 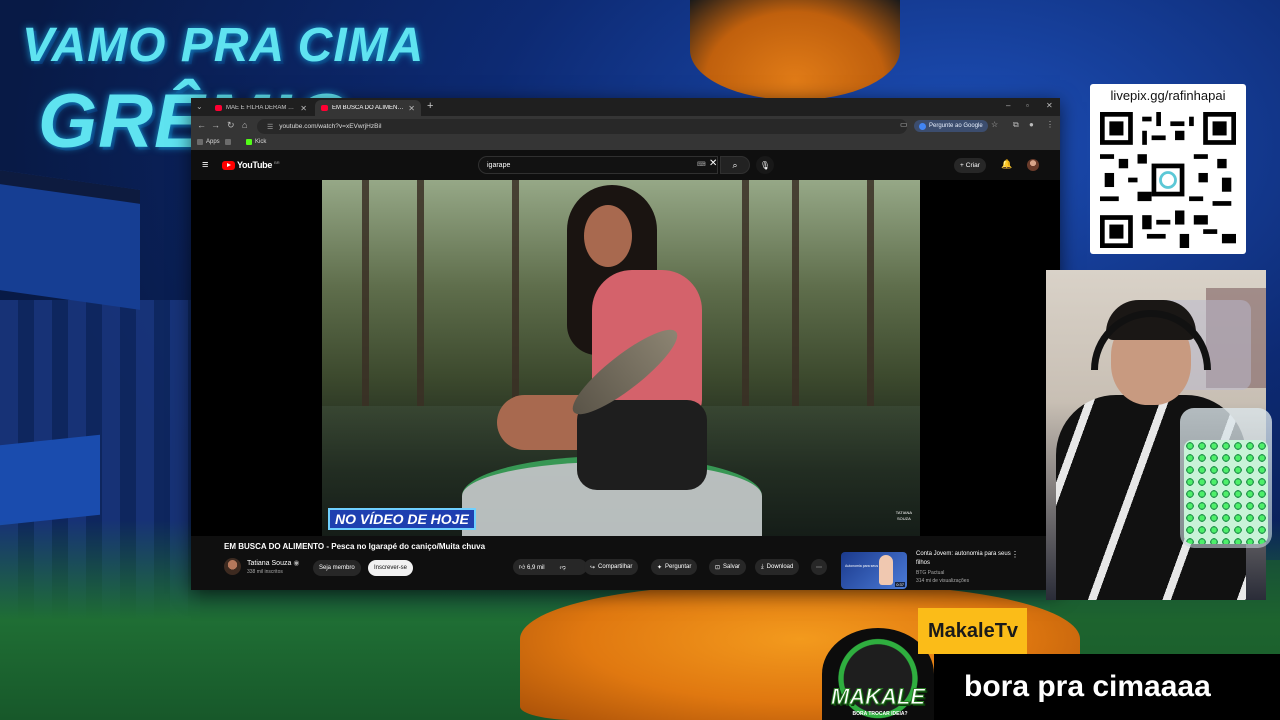 What do you see at coordinates (1015, 554) in the screenshot?
I see `more-options-icon: ⋮` at bounding box center [1015, 554].